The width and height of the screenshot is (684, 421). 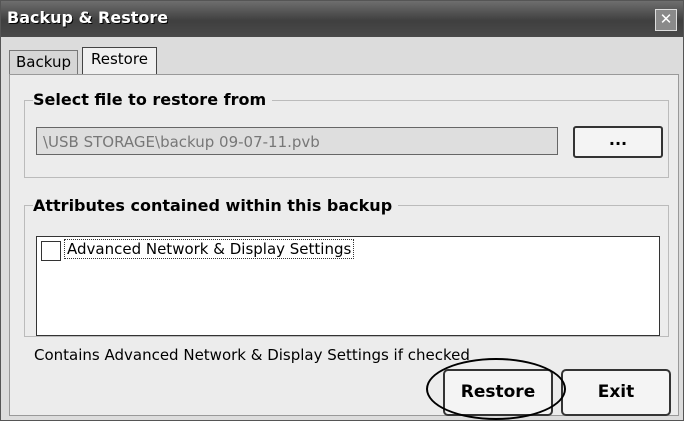 What do you see at coordinates (119, 61) in the screenshot?
I see `tab-restore: Restore` at bounding box center [119, 61].